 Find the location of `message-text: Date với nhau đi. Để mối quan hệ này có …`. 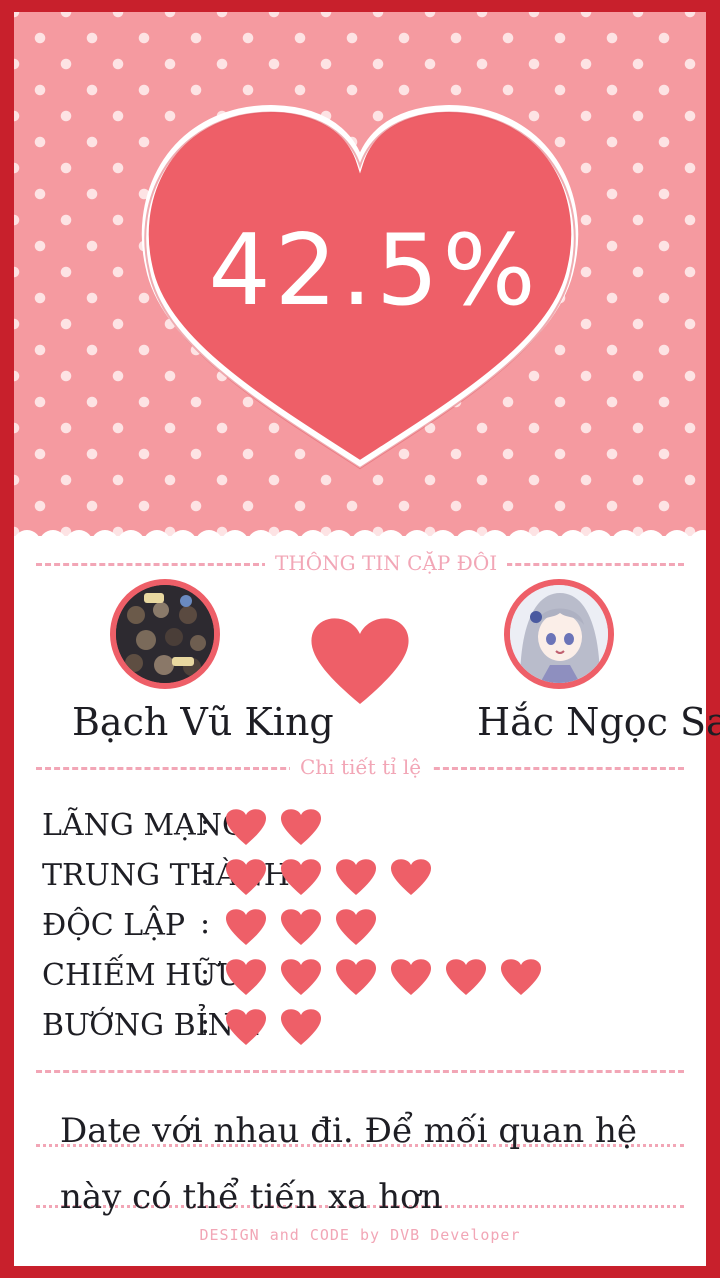

message-text: Date với nhau đi. Để mối quan hệ này có … is located at coordinates (349, 1164).